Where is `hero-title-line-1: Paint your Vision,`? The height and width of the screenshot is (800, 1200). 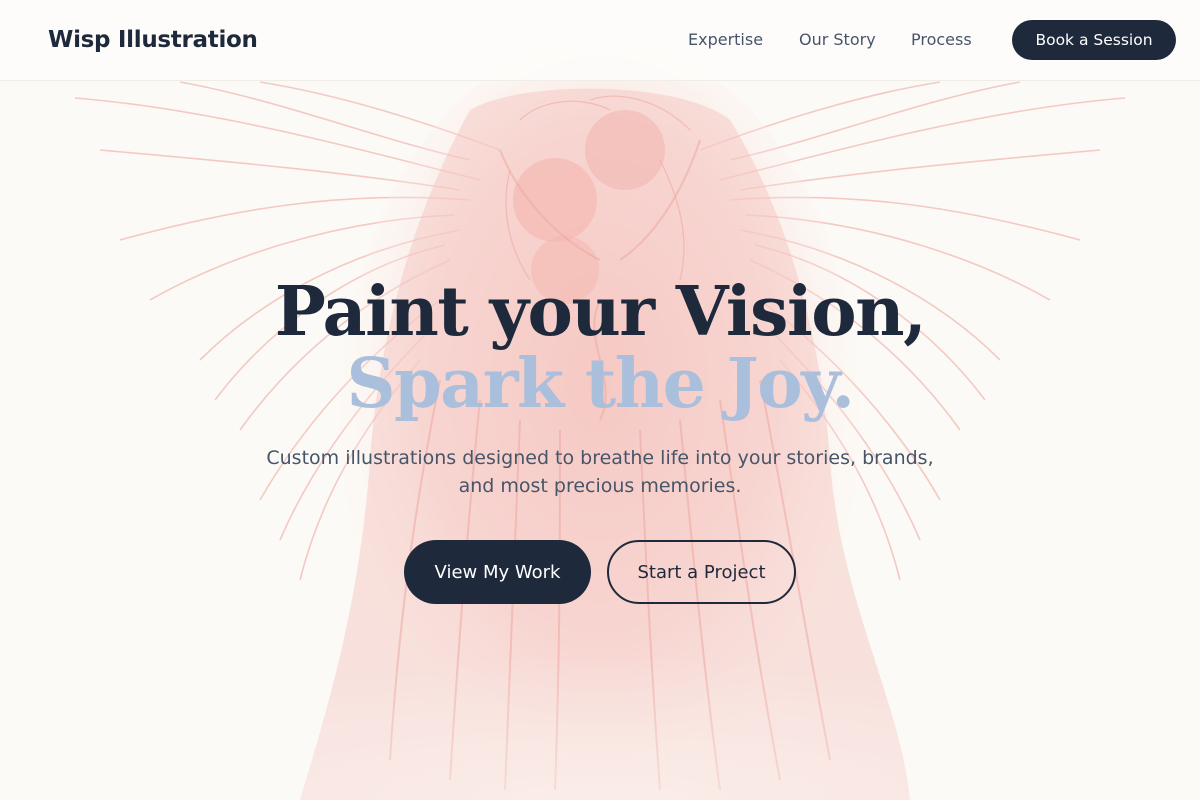 hero-title-line-1: Paint your Vision, is located at coordinates (600, 312).